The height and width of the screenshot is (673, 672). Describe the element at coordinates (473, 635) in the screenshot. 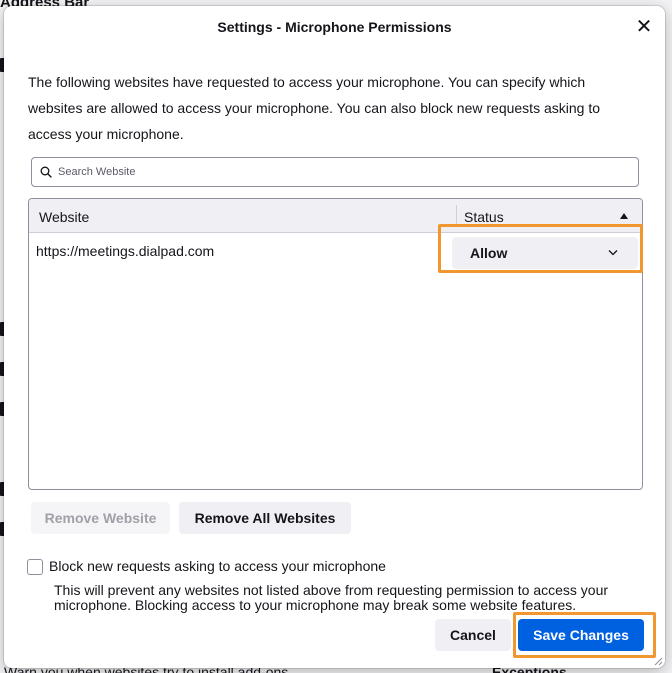

I see `cancel-button: Cancel` at that location.